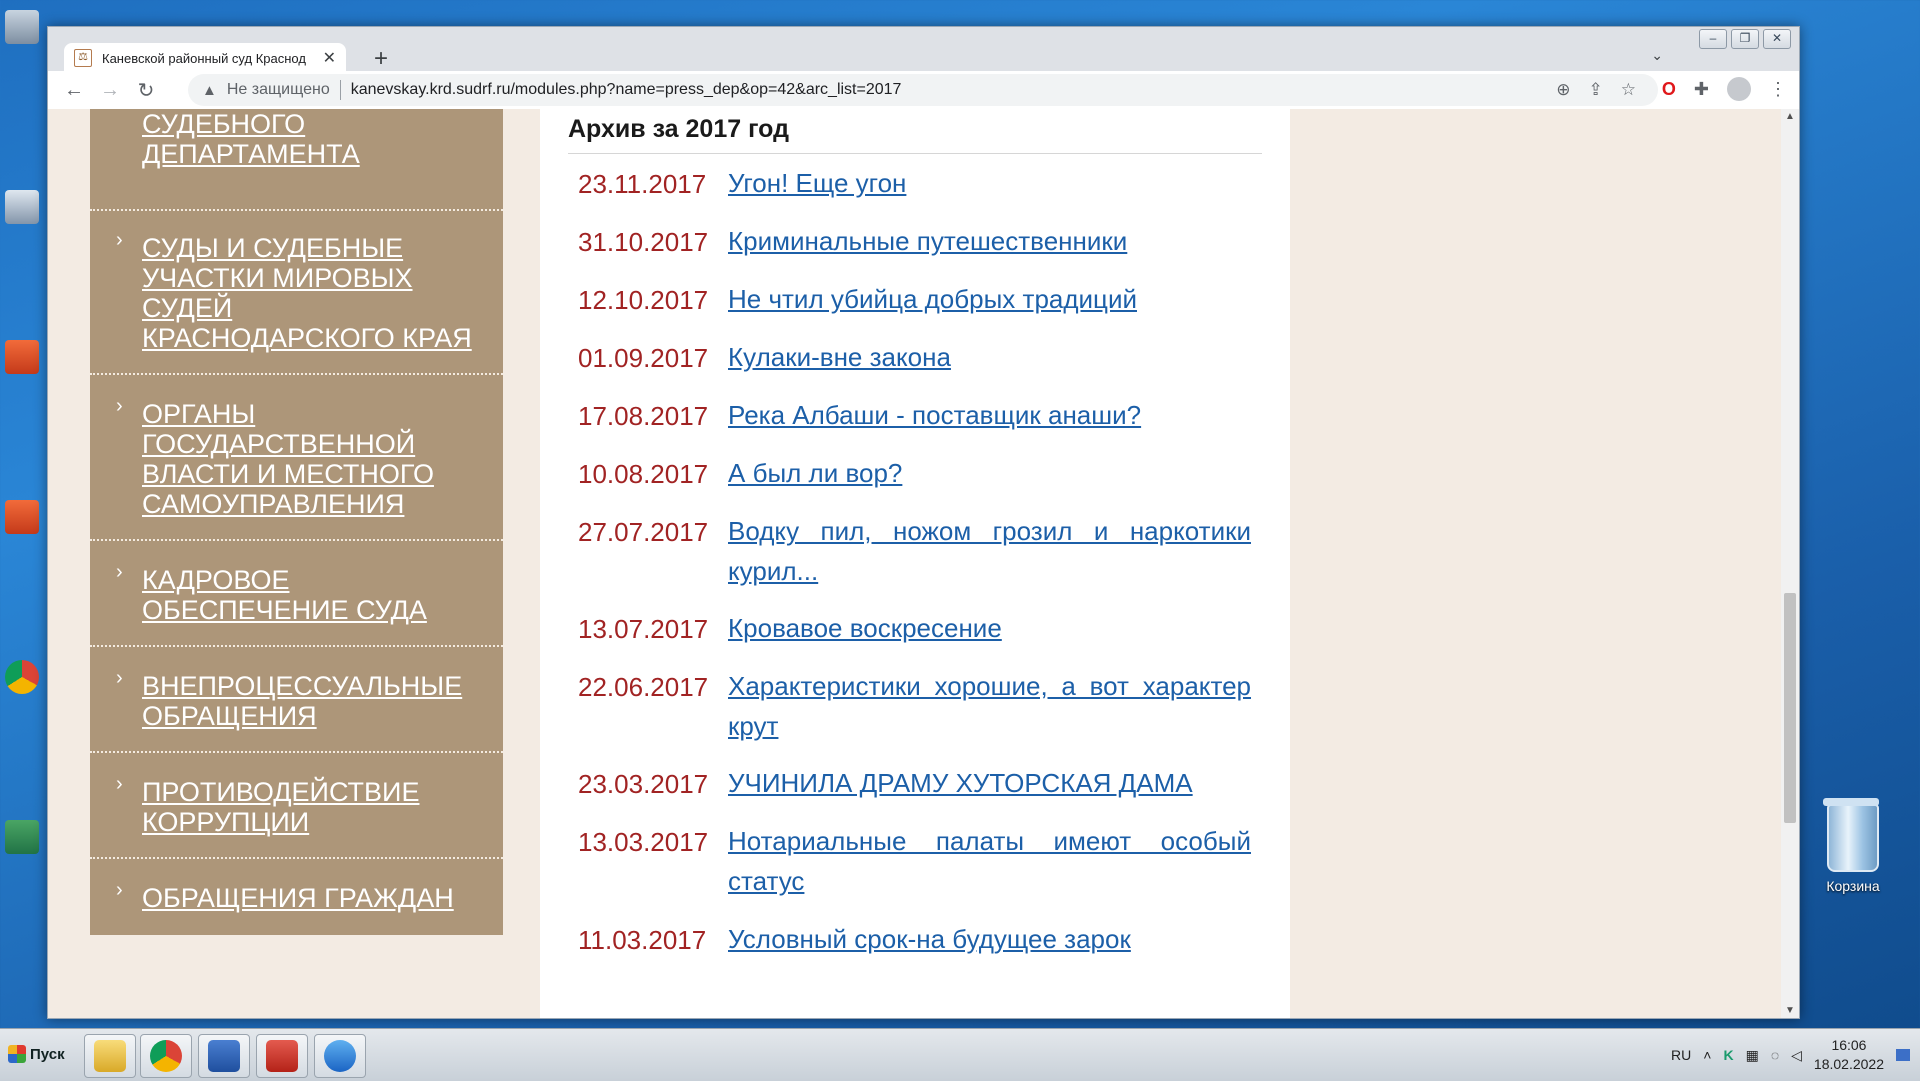 This screenshot has height=1081, width=1920. I want to click on taskbar-explorer, so click(110, 1056).